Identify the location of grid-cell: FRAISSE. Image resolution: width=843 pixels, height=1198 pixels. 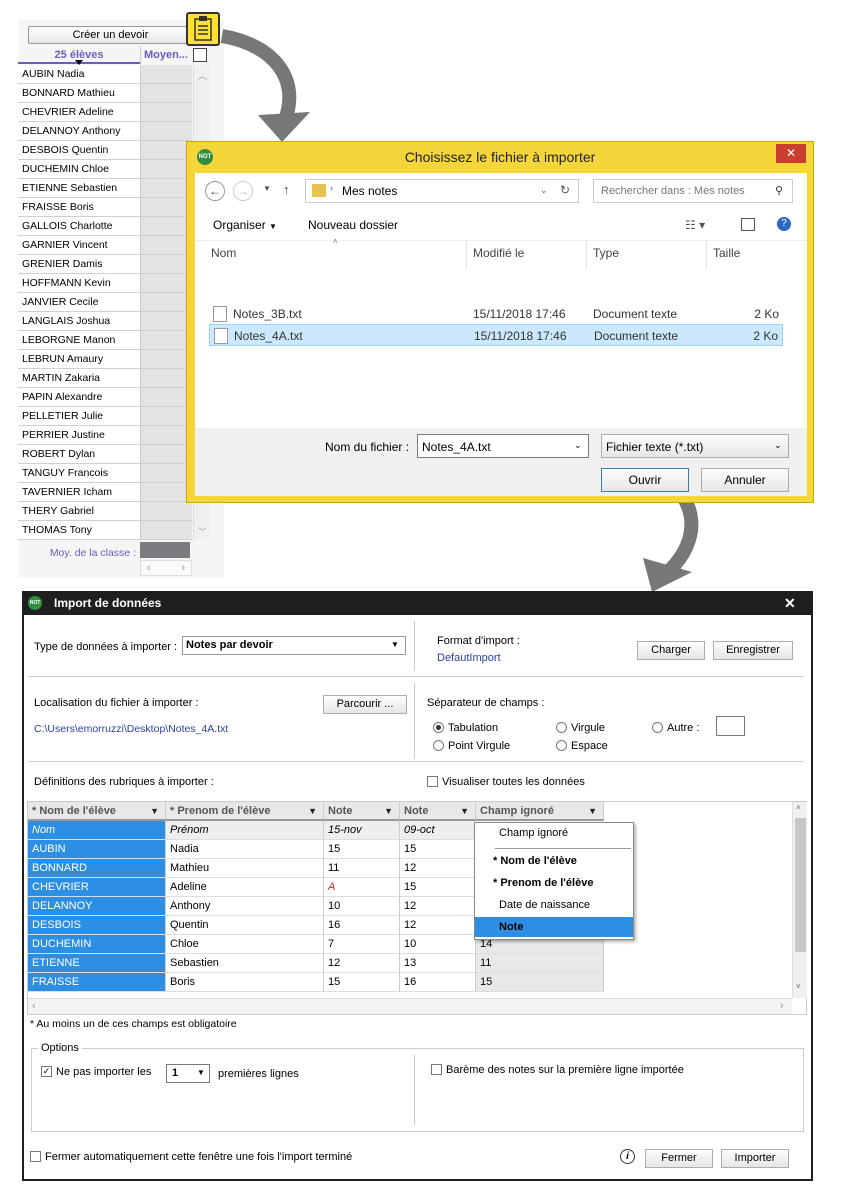
(97, 982).